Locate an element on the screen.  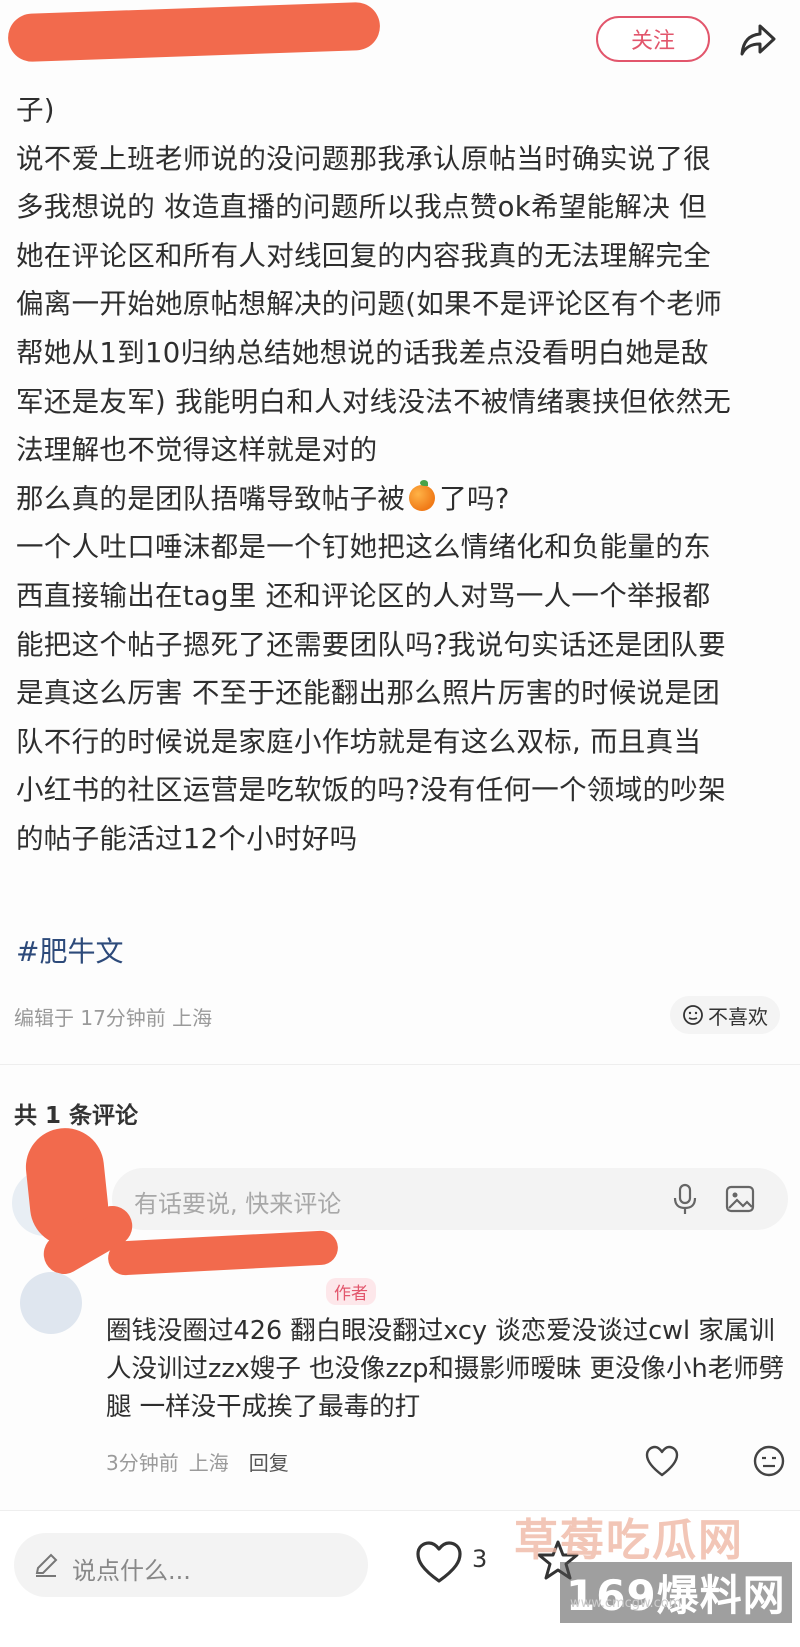
comment-count: 共 1 条评论 is located at coordinates (76, 1116).